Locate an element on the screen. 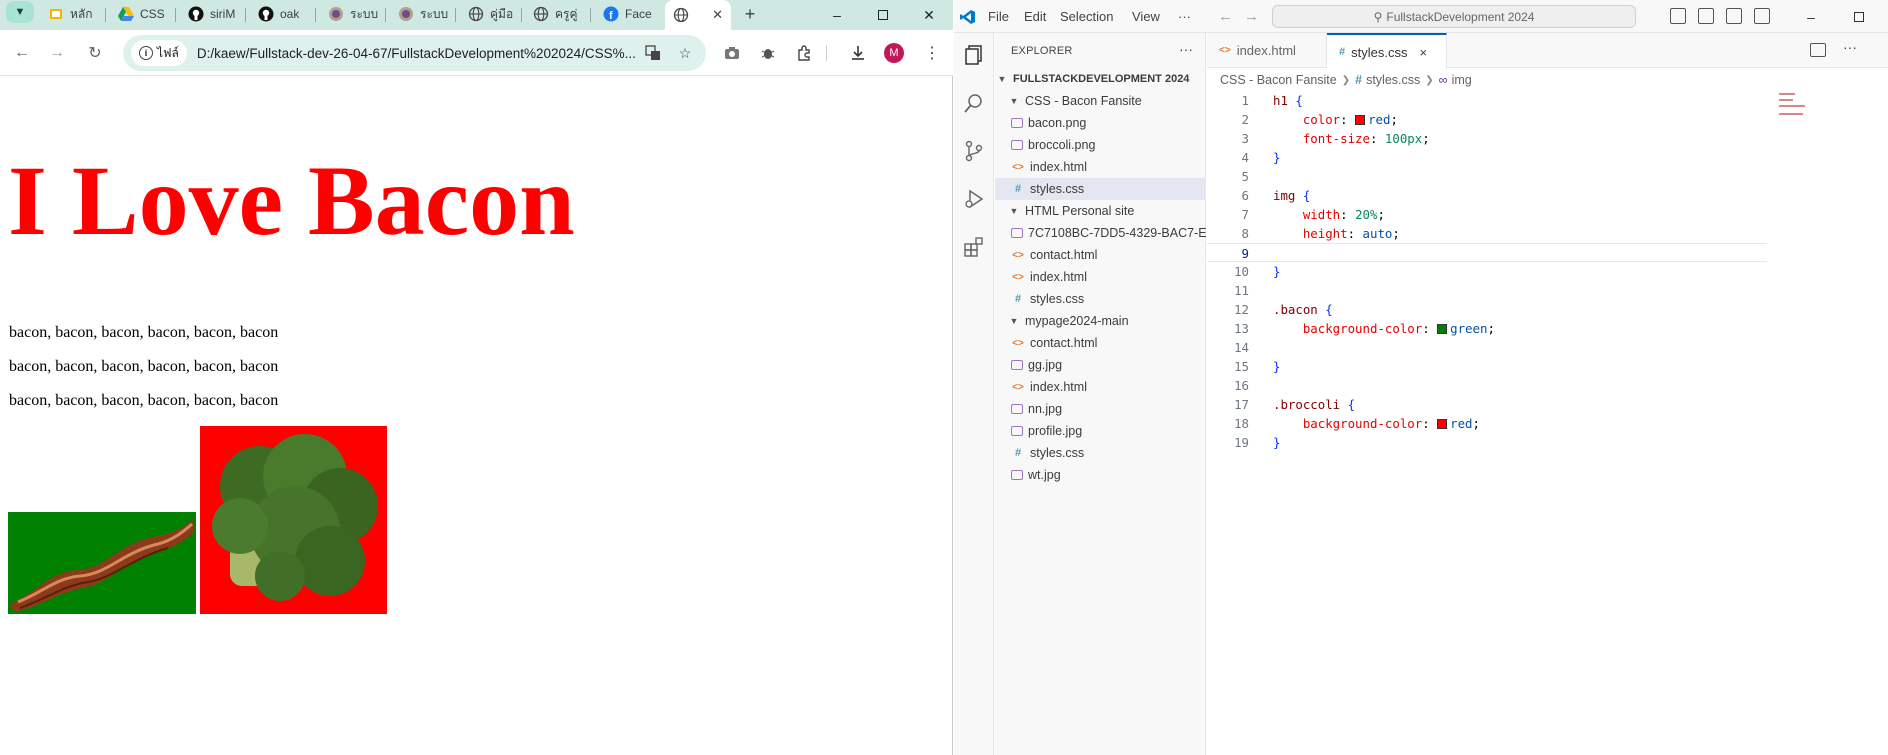 This screenshot has height=755, width=1888. code-line: 15} is located at coordinates (1487, 366).